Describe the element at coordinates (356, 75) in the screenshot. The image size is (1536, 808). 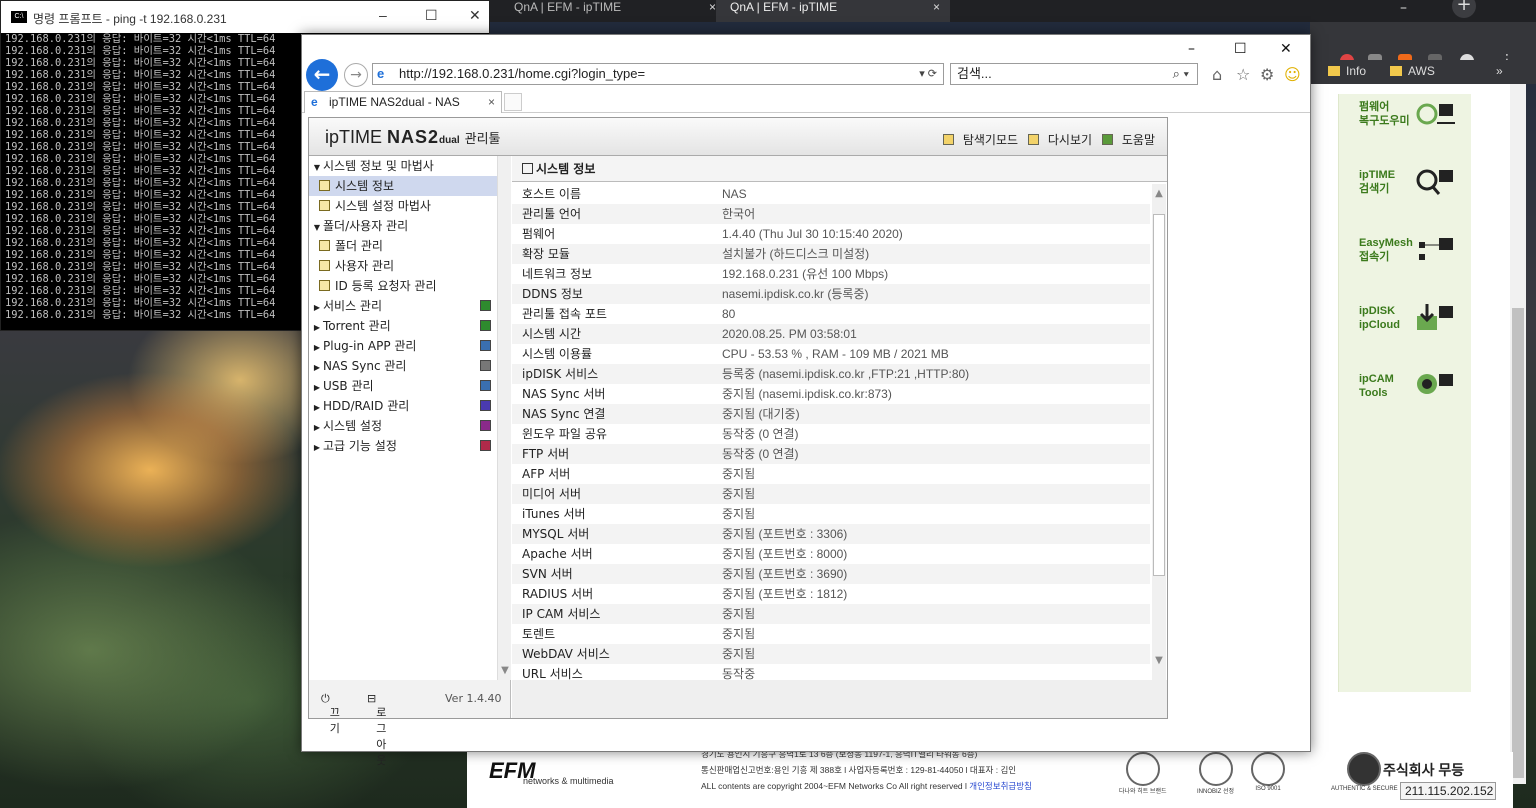
I see `forward-button: →` at that location.